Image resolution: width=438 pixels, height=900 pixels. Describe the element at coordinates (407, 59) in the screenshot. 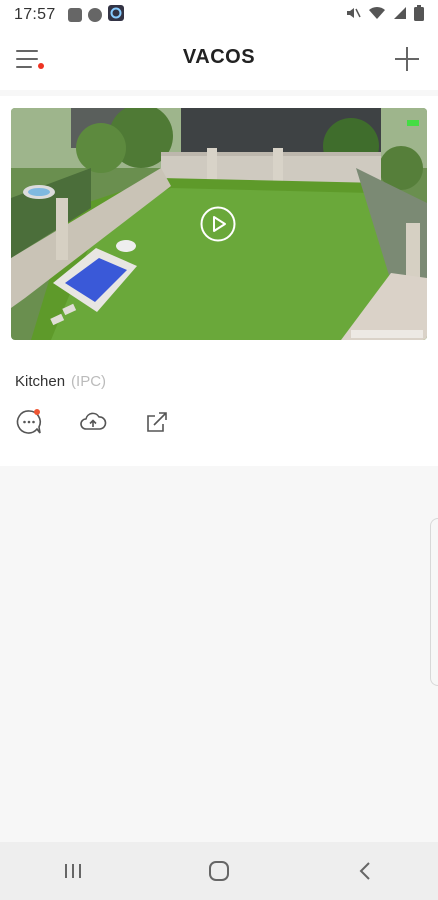

I see `add-device-button` at that location.